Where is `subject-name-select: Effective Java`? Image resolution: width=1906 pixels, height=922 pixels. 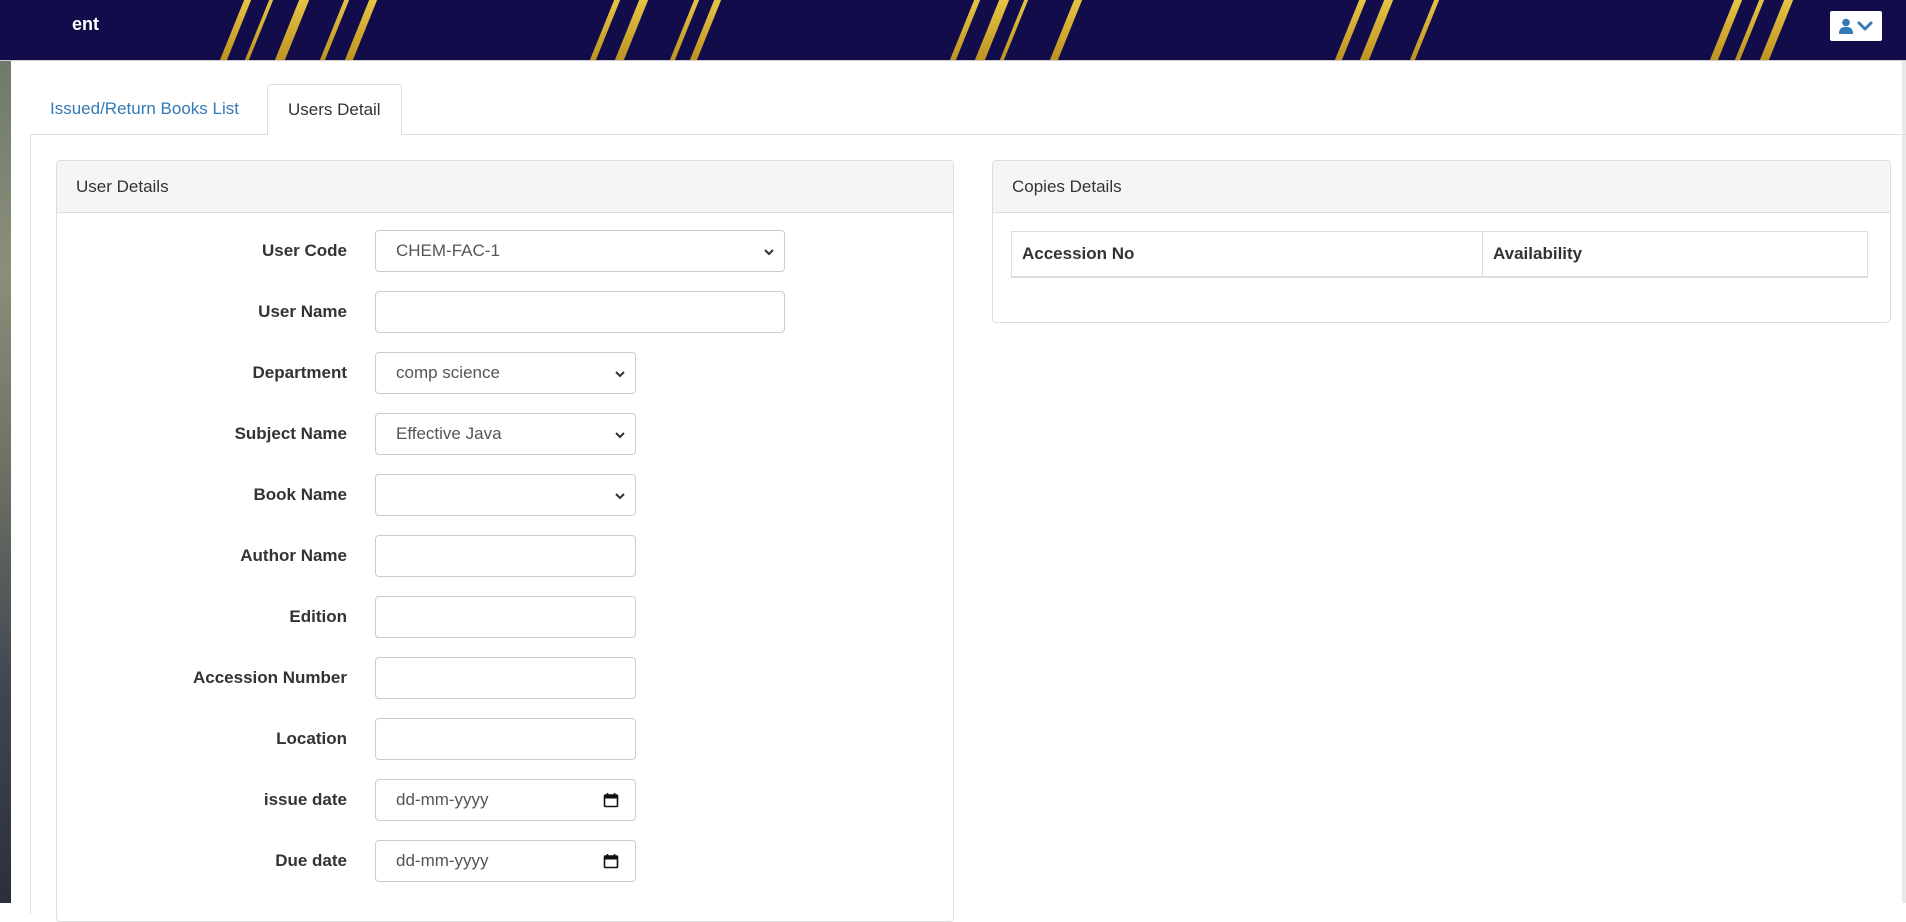 subject-name-select: Effective Java is located at coordinates (505, 434).